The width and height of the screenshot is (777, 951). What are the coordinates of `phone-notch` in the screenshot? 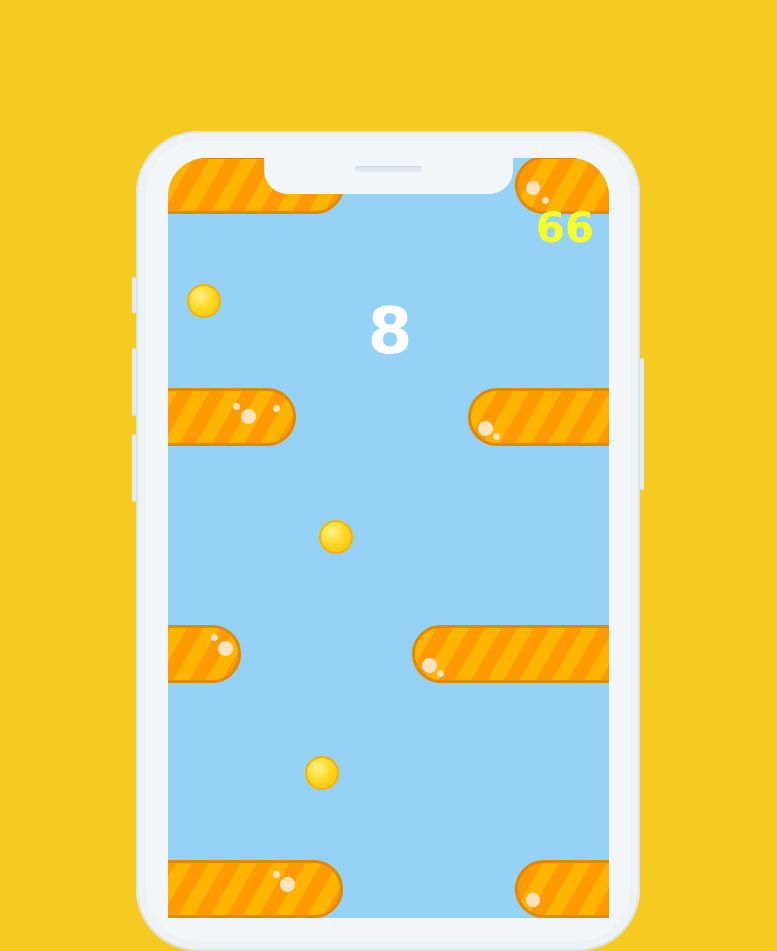 It's located at (388, 172).